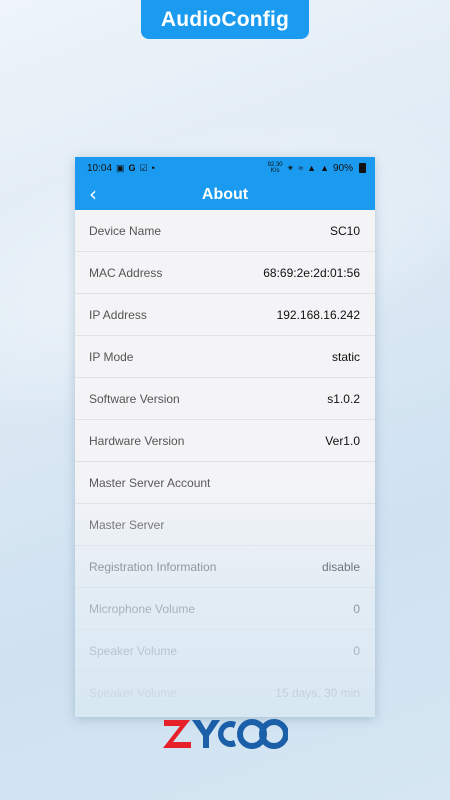  Describe the element at coordinates (100, 168) in the screenshot. I see `status-time: 10:04` at that location.